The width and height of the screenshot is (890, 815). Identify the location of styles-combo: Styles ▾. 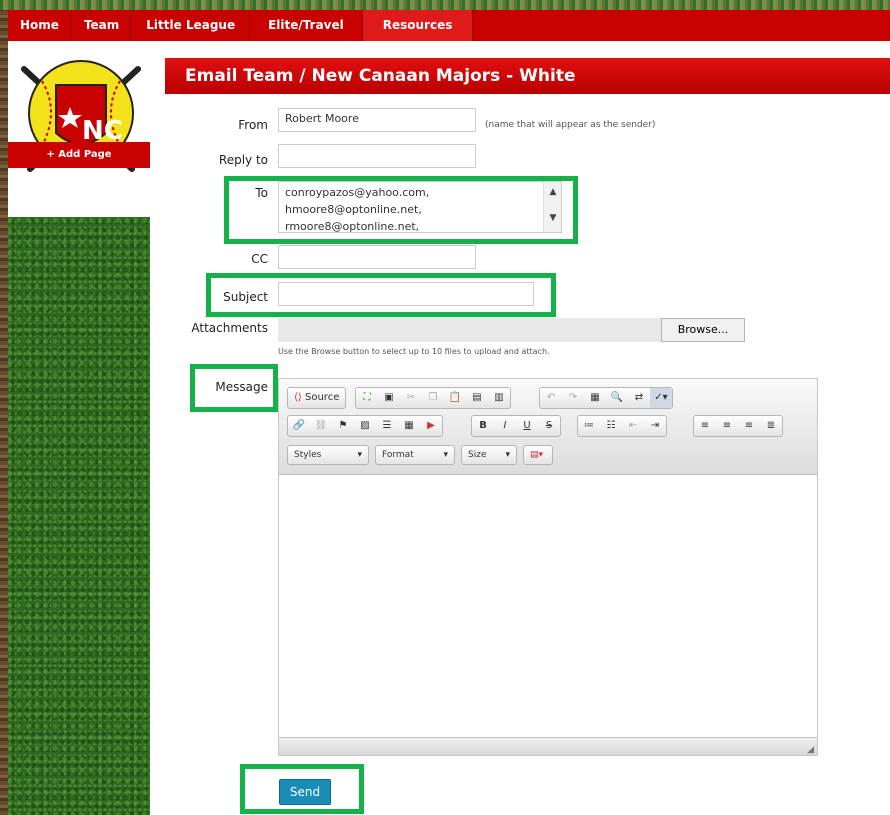
(328, 455).